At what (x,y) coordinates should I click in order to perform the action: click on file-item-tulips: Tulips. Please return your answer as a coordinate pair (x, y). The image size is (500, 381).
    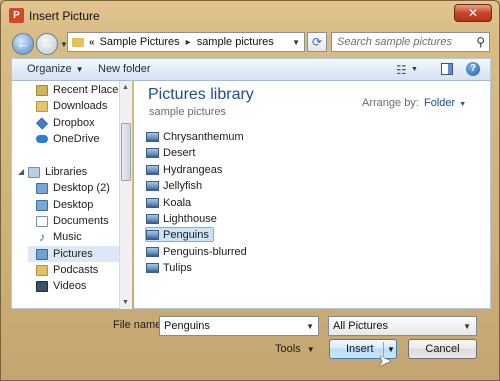
    Looking at the image, I should click on (171, 267).